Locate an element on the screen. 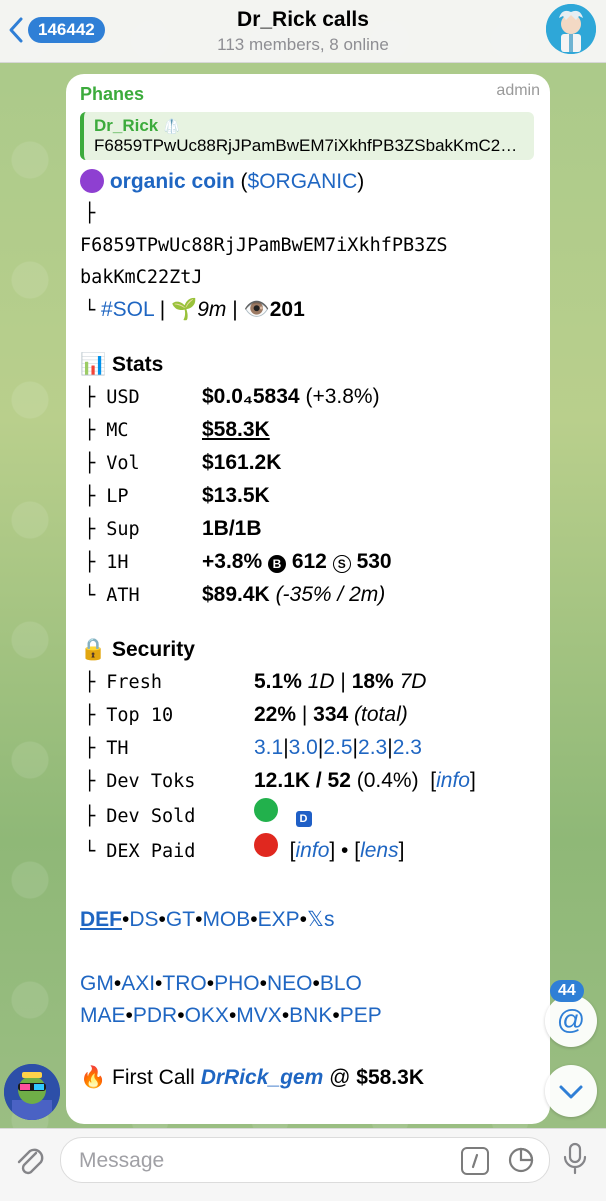 The height and width of the screenshot is (1201, 606). stat-supply: ├ Sup 1B/1B is located at coordinates (173, 528).